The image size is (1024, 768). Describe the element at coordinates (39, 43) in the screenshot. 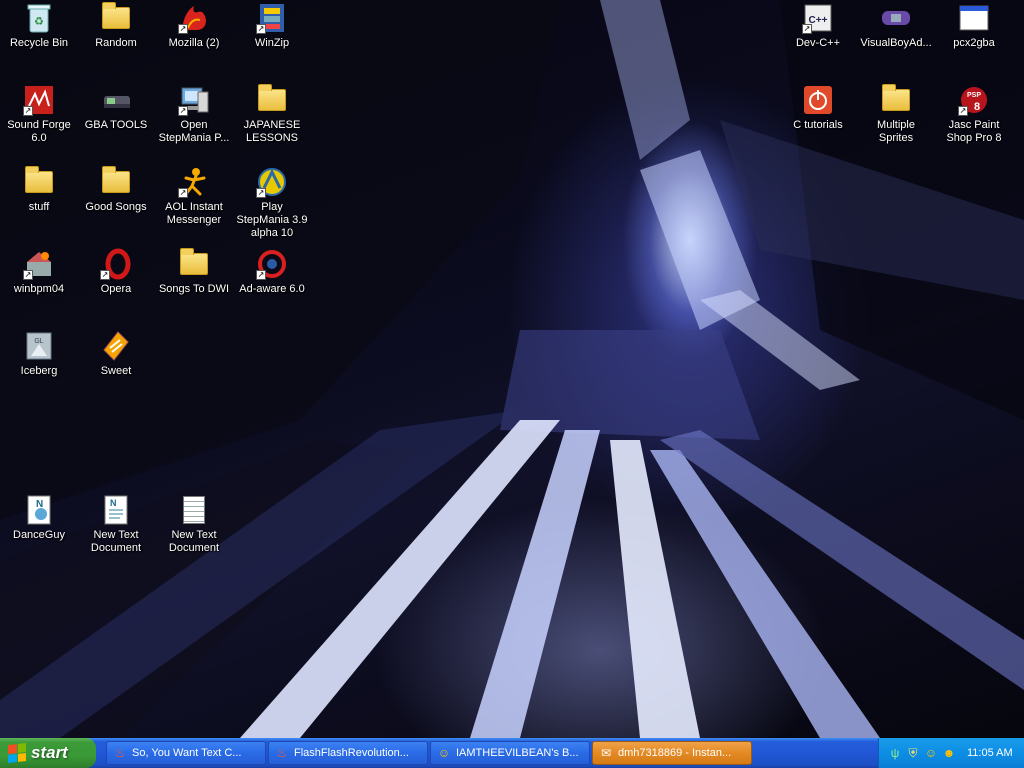

I see `desktop-icon-label: Recycle Bin` at that location.